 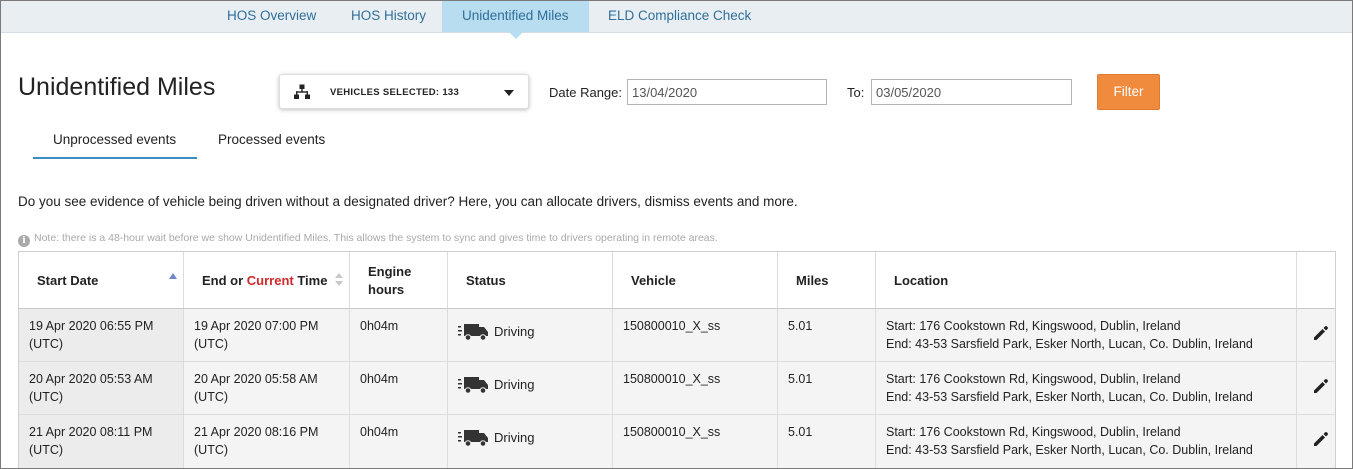 I want to click on header-engine-line2: hours, so click(x=386, y=289).